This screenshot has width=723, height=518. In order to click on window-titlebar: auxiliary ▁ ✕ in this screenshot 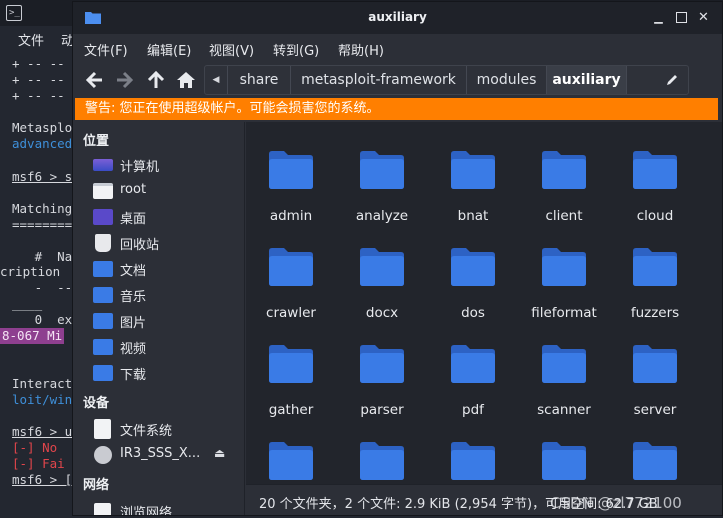, I will do `click(397, 18)`.